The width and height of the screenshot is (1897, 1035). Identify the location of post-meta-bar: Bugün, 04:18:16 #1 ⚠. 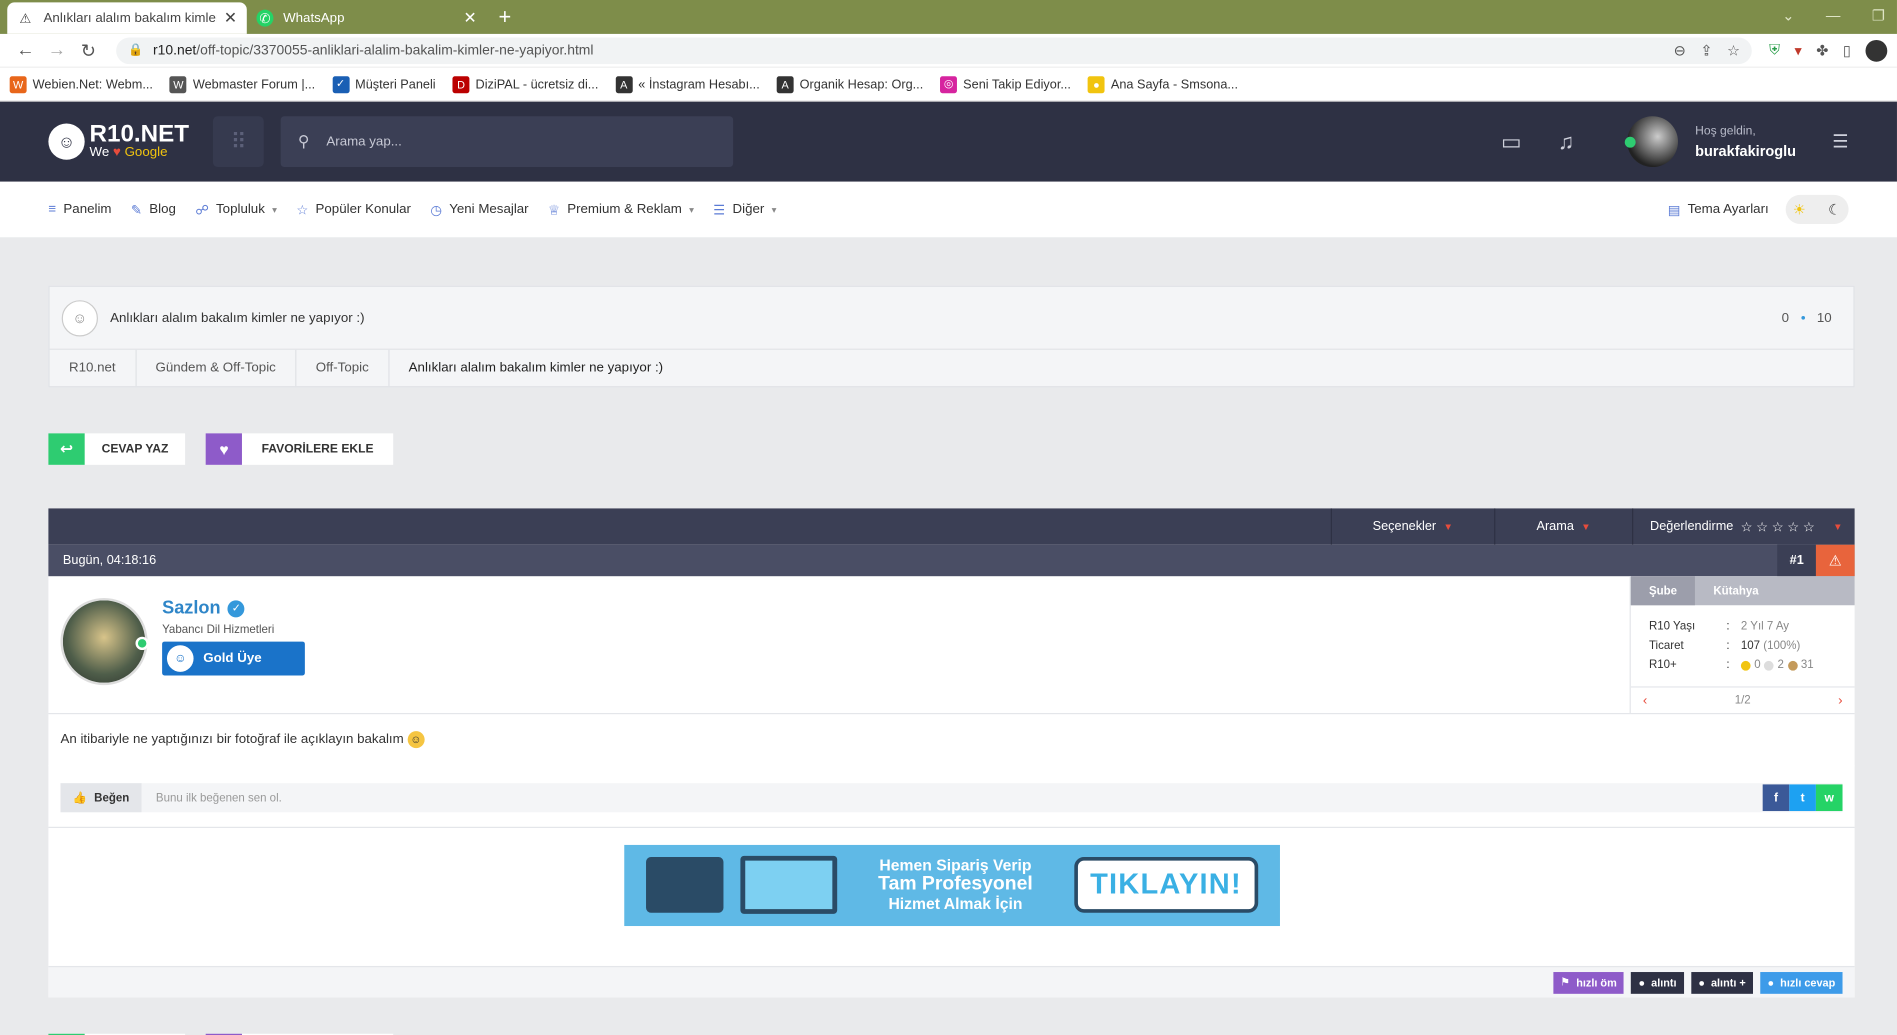
(951, 560).